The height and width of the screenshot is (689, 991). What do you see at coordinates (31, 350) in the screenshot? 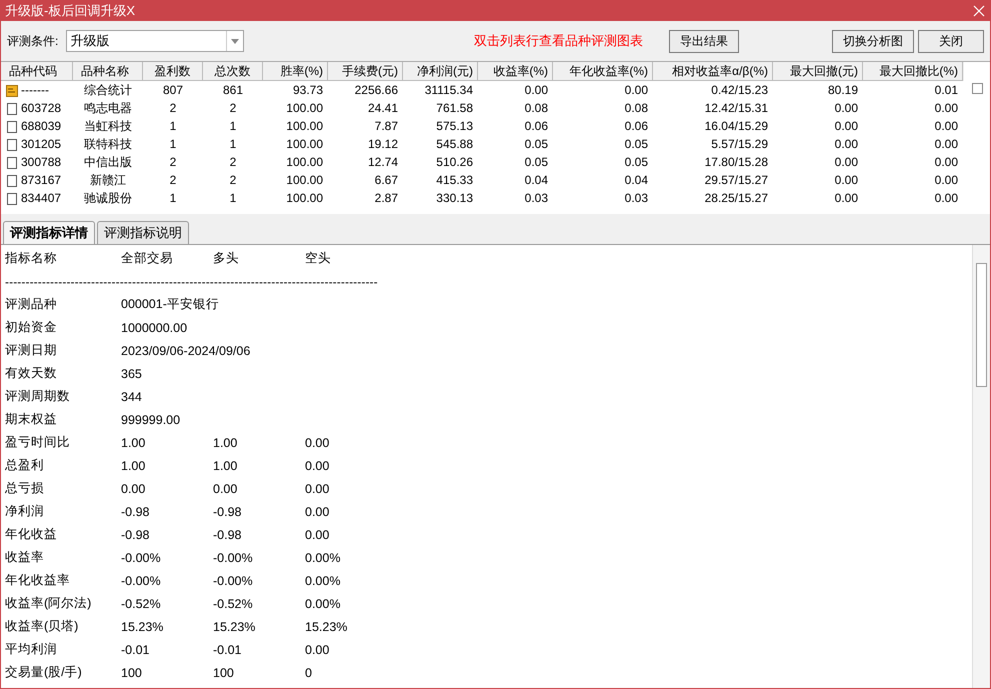
I see `detail-label: 评测日期` at bounding box center [31, 350].